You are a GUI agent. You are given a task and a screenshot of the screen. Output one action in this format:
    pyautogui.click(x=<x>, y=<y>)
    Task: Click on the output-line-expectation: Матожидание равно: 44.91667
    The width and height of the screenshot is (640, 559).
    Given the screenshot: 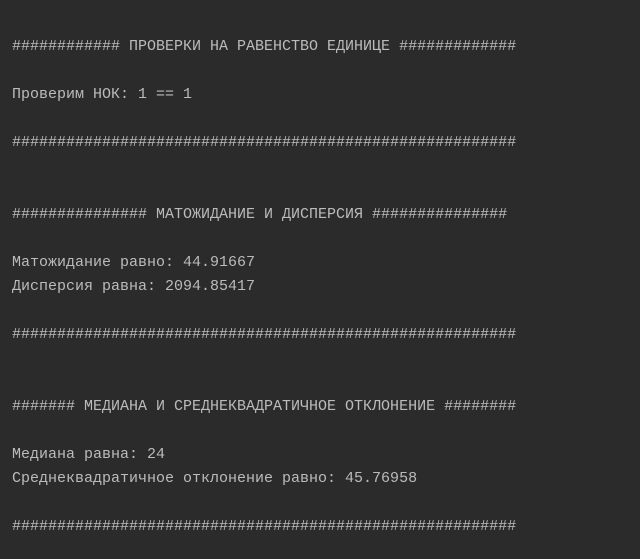 What is the action you would take?
    pyautogui.click(x=134, y=262)
    